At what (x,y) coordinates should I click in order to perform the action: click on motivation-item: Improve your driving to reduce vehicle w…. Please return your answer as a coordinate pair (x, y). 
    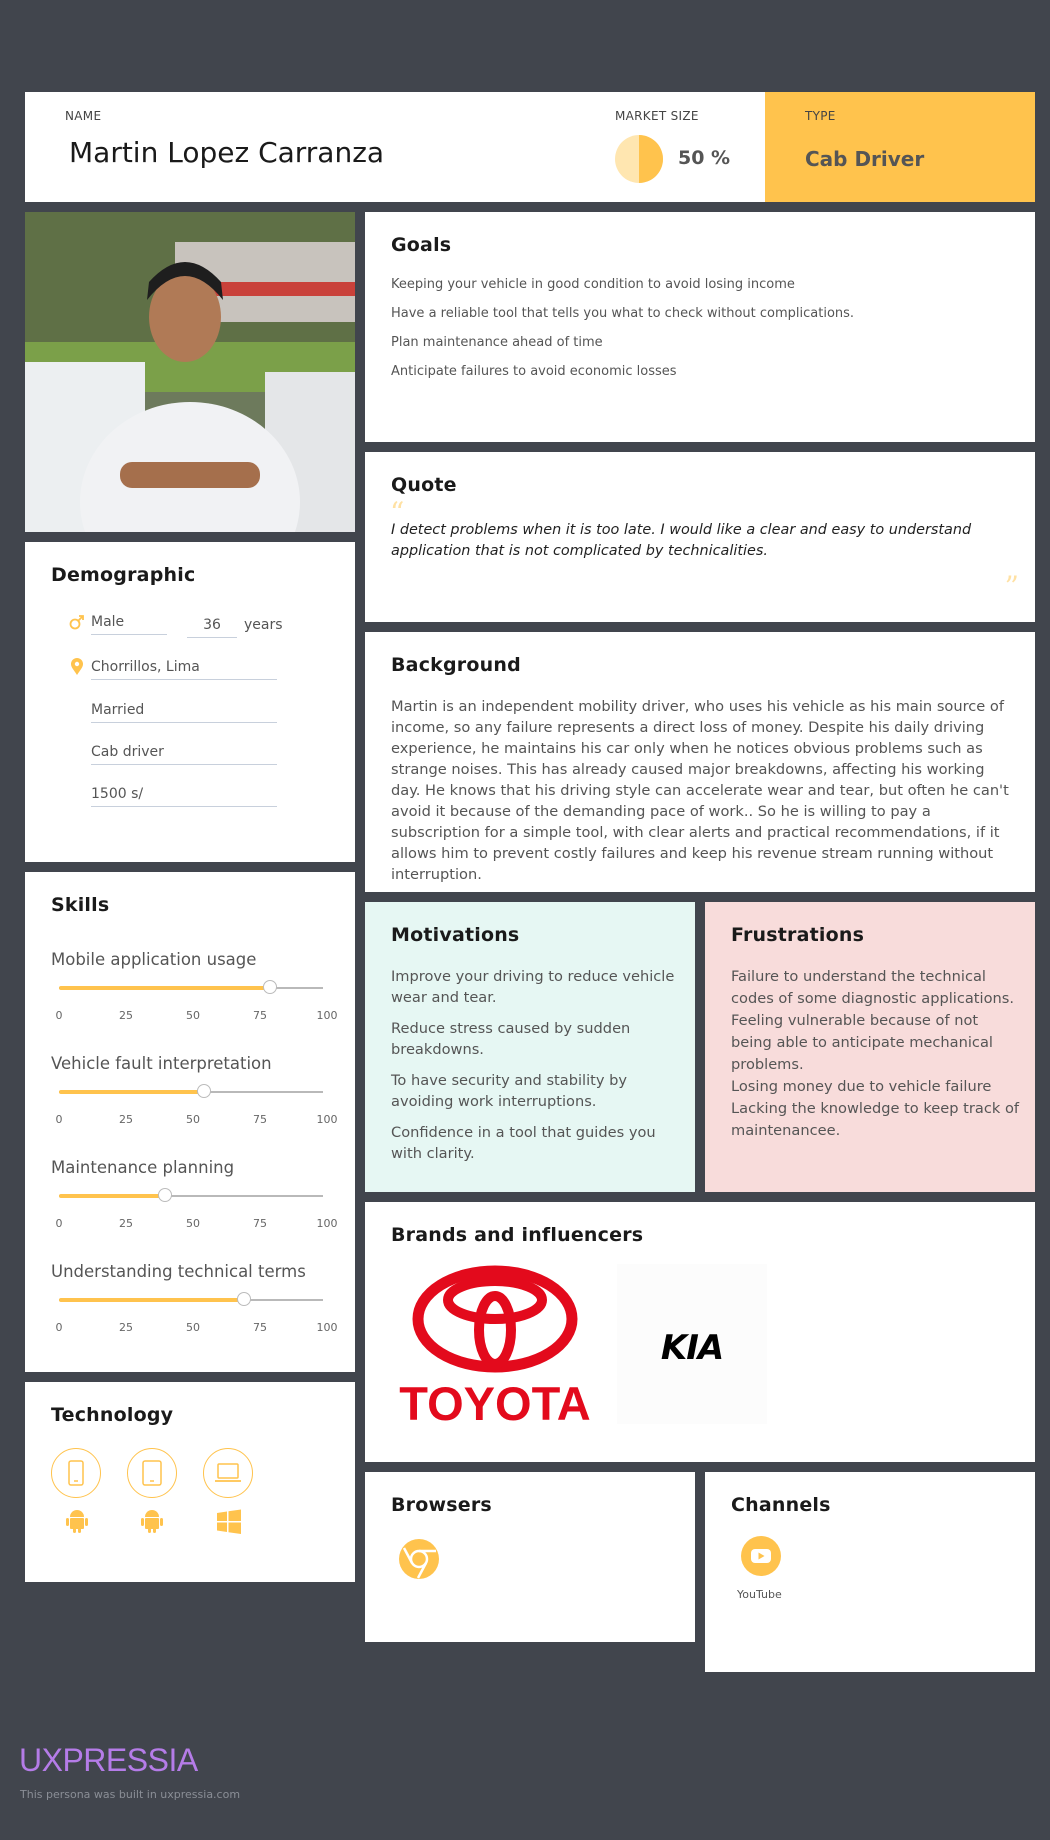
    Looking at the image, I should click on (533, 987).